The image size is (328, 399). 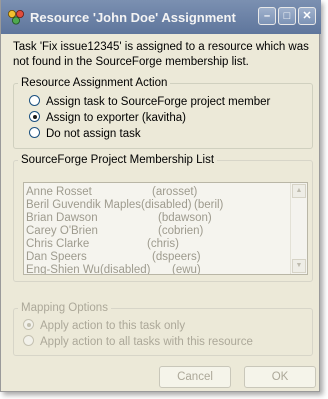 What do you see at coordinates (185, 218) in the screenshot?
I see `member-login: (bdawson)` at bounding box center [185, 218].